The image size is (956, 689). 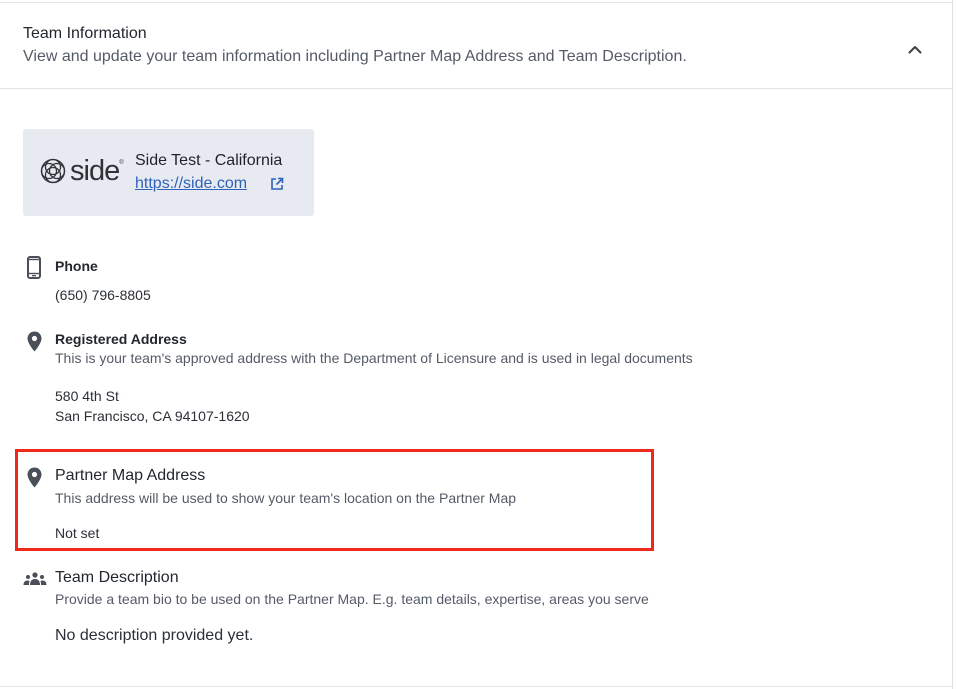 I want to click on partner-map-address-label: Partner Map Address, so click(x=130, y=475).